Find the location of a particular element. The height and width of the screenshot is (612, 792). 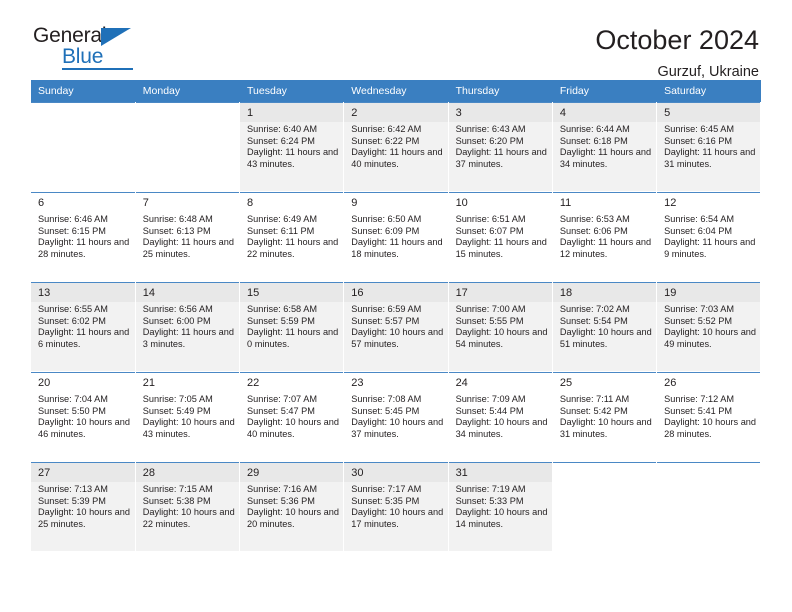

day-number: 17 is located at coordinates (500, 292).